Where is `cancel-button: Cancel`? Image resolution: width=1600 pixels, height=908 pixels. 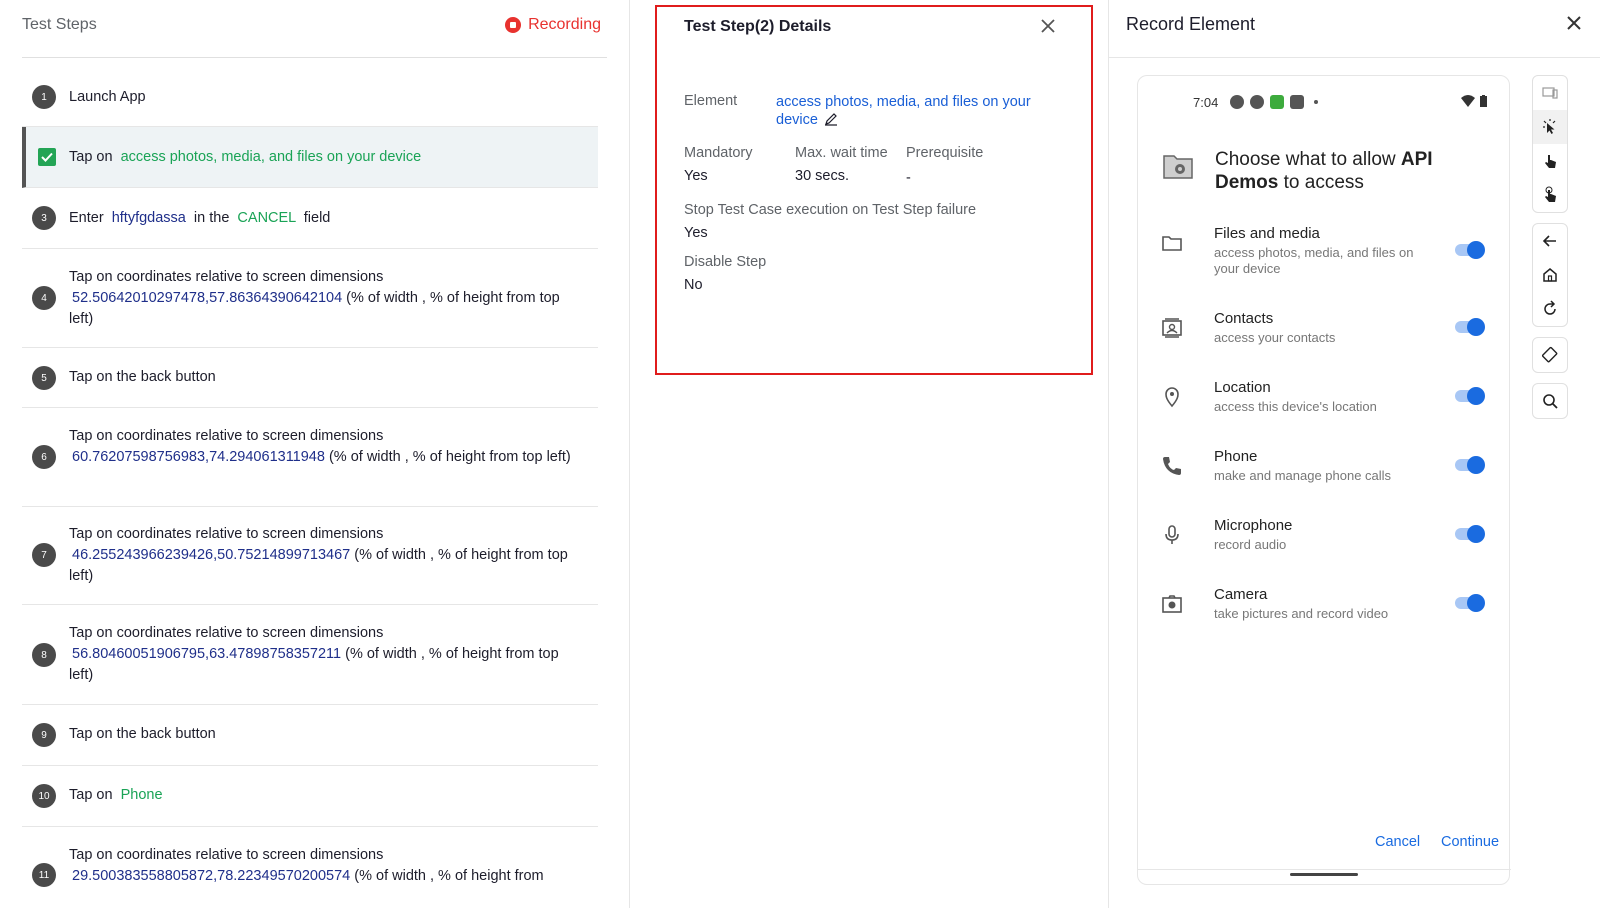
cancel-button: Cancel is located at coordinates (1397, 842).